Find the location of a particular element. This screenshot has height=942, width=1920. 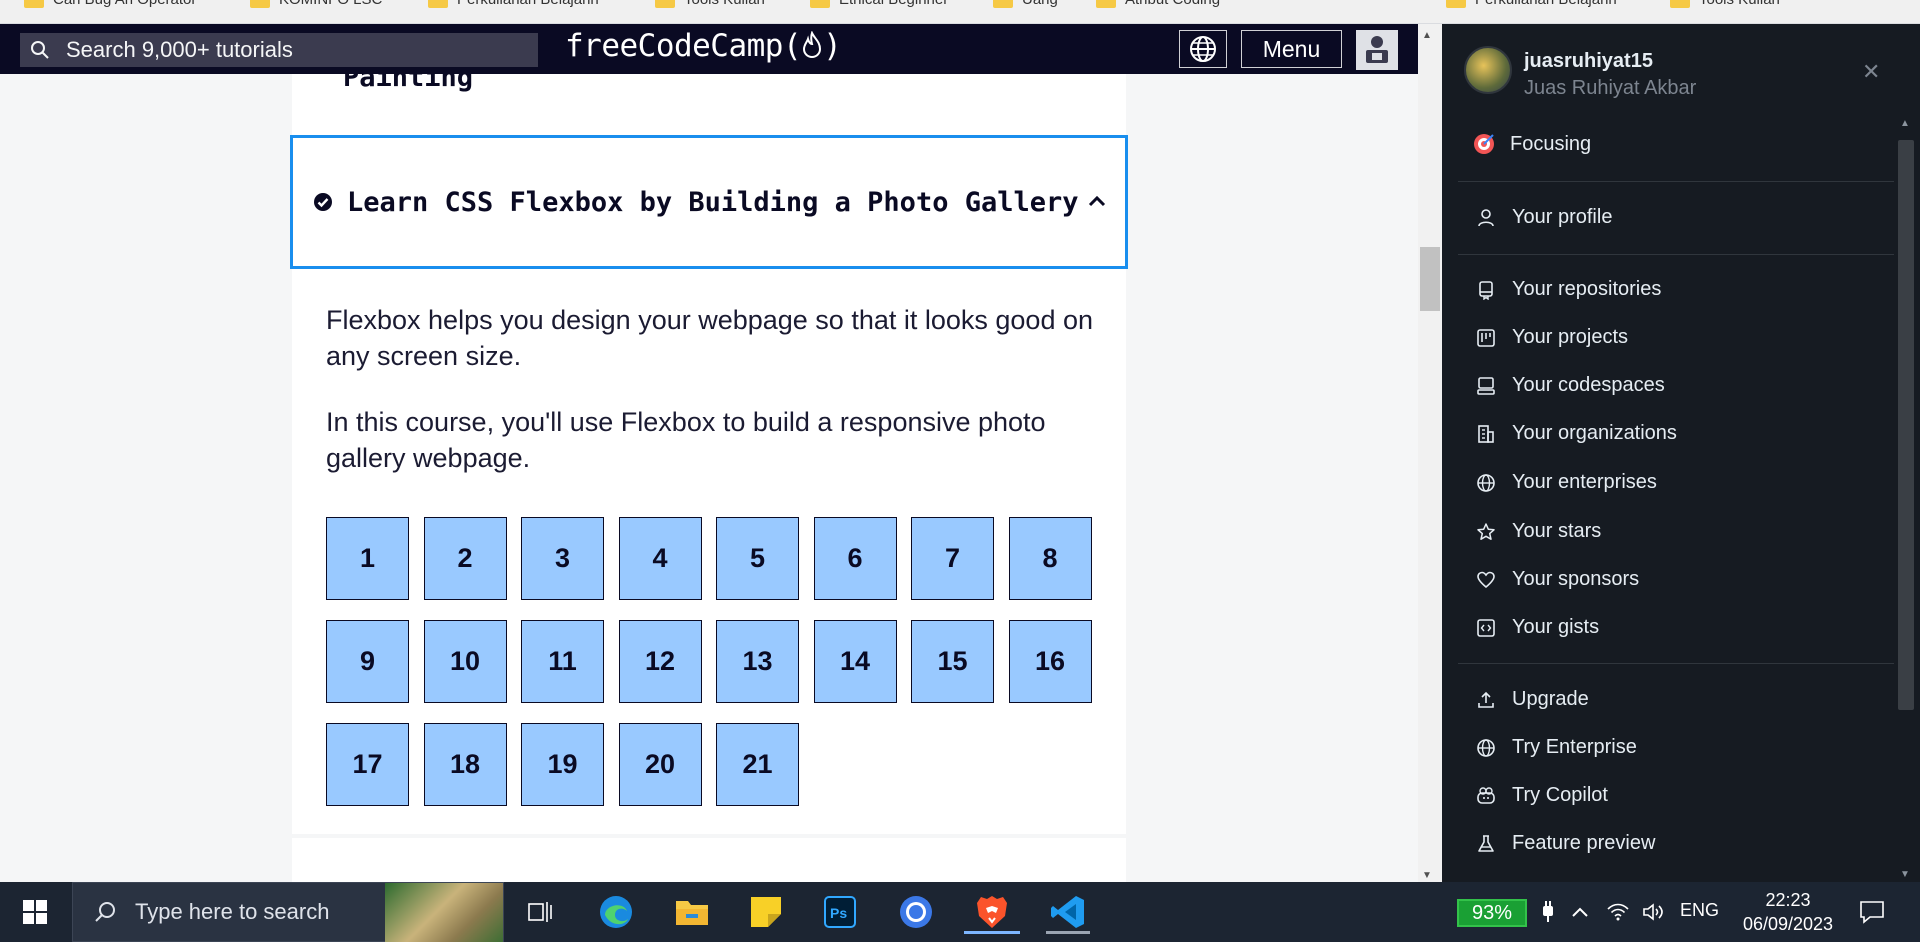

step-5-button: 5 is located at coordinates (757, 558).